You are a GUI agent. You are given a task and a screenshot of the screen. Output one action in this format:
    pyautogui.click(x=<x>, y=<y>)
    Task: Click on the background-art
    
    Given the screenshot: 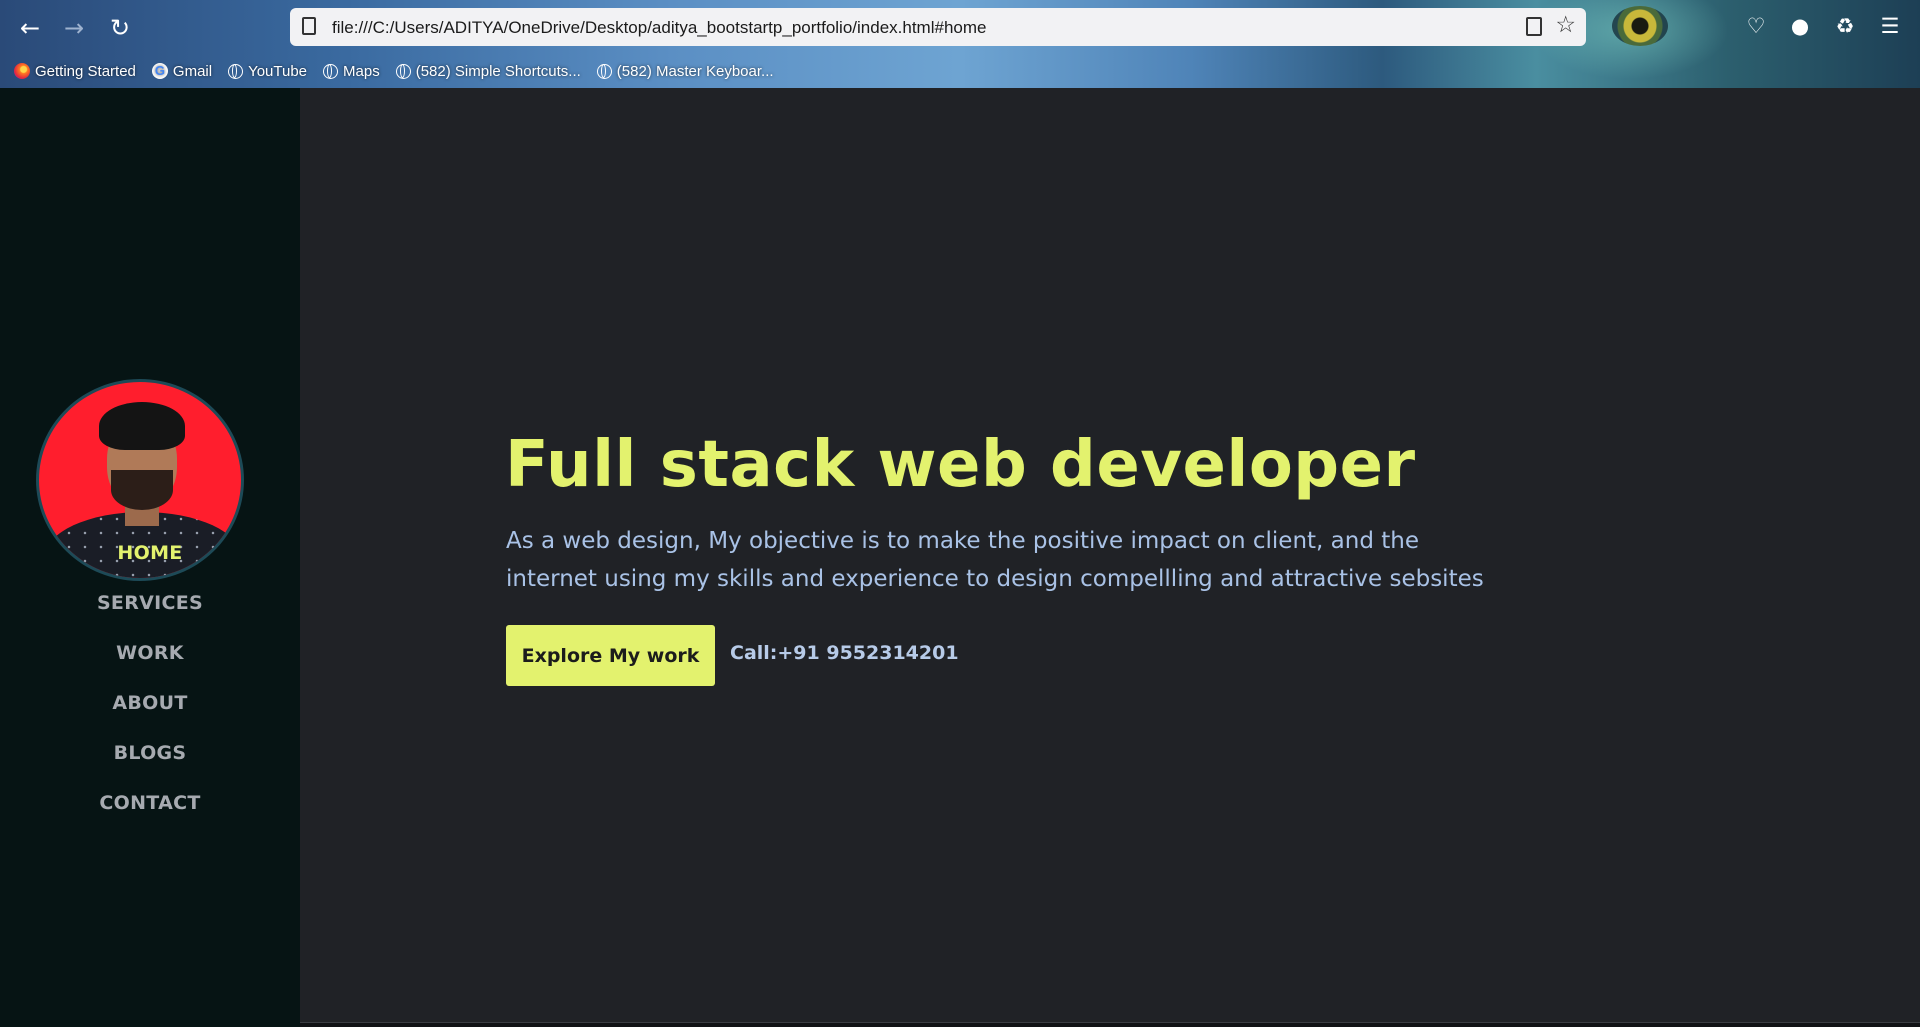 What is the action you would take?
    pyautogui.click(x=1640, y=26)
    